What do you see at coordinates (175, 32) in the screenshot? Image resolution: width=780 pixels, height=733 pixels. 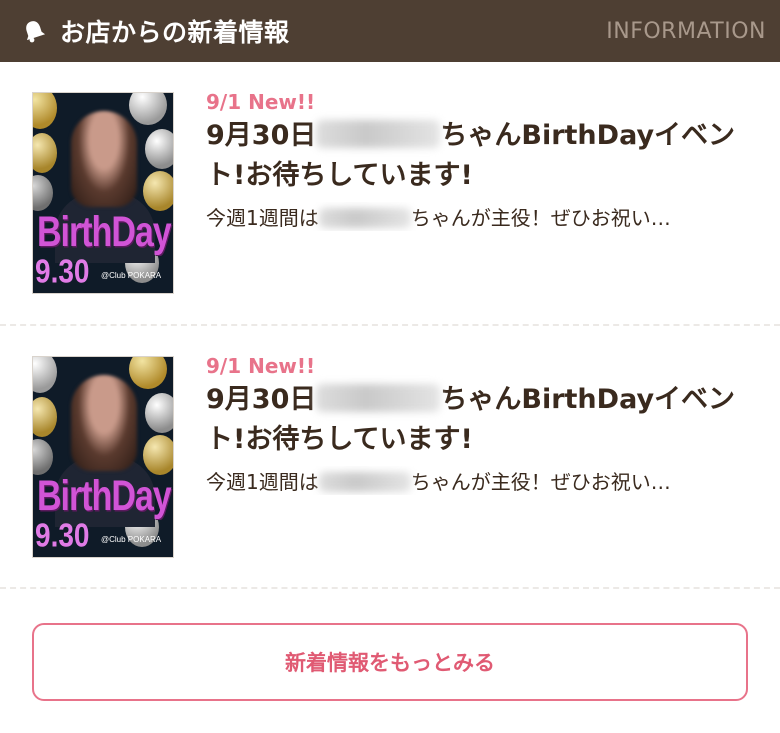 I see `section-title: お店からの新着情報` at bounding box center [175, 32].